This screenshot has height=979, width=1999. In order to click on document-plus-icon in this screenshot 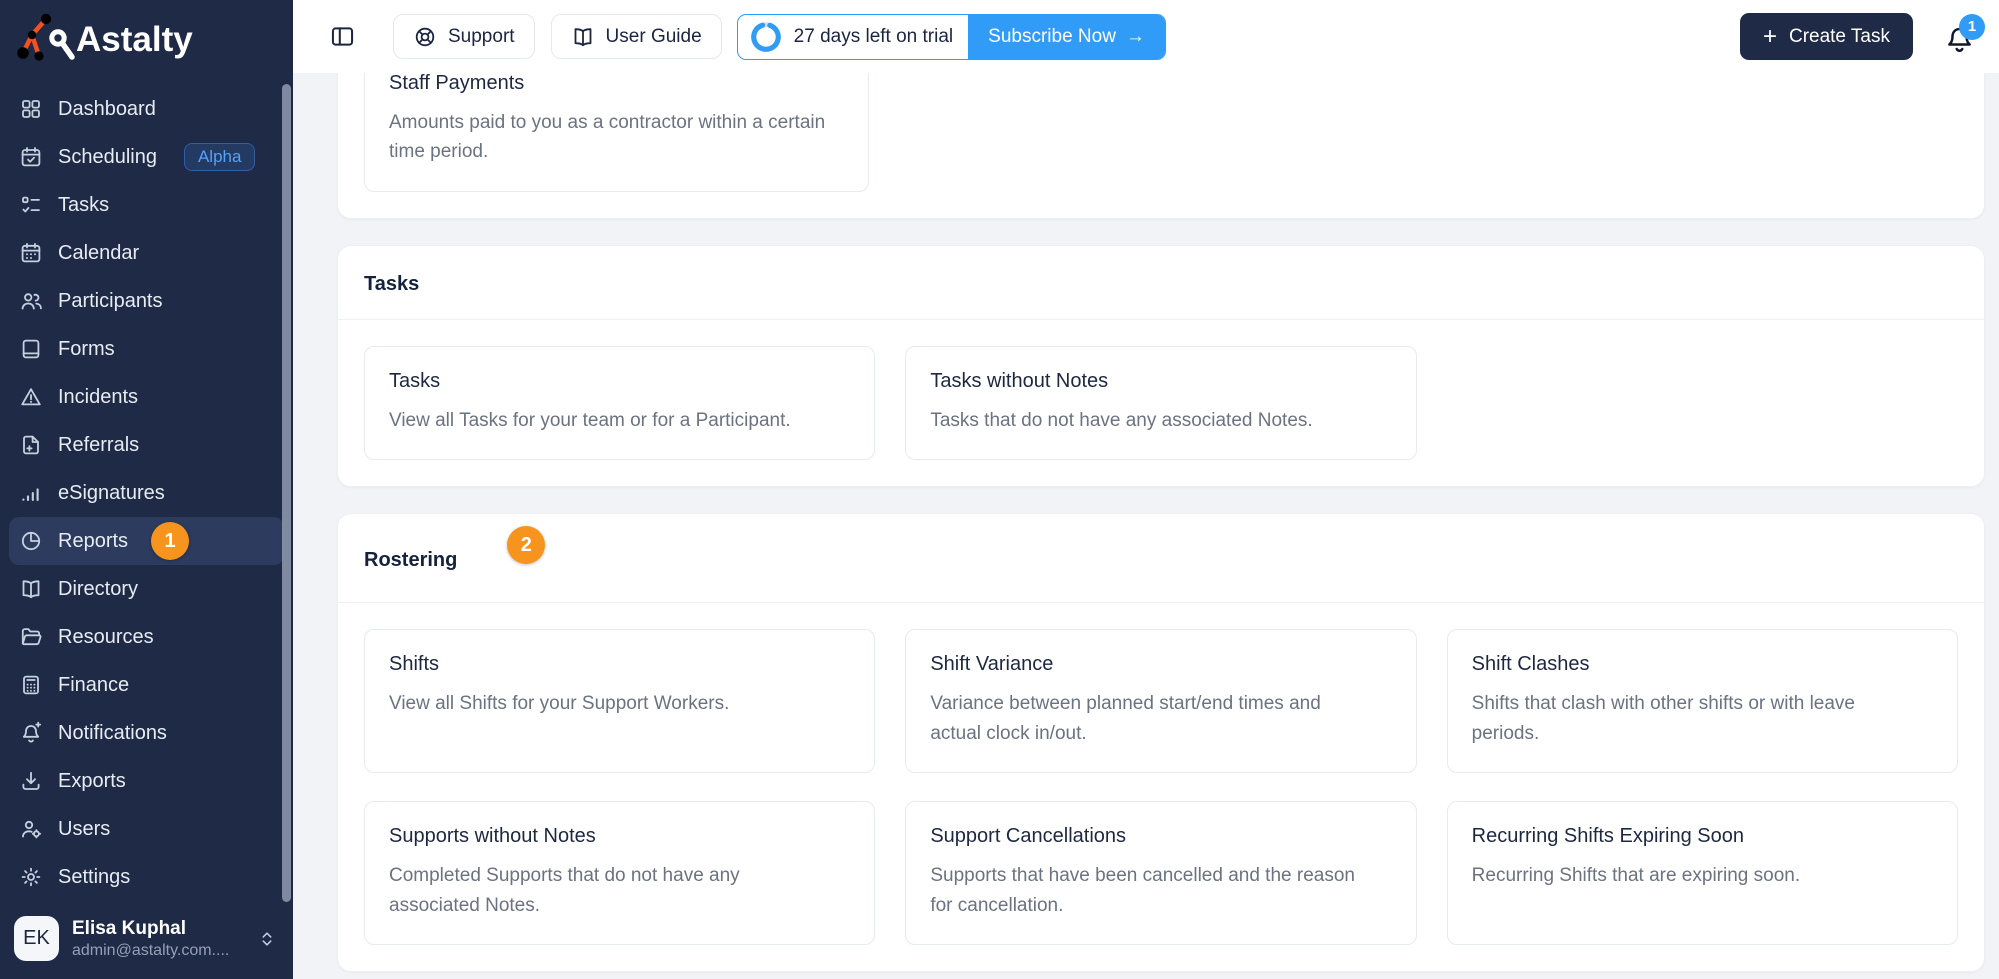, I will do `click(31, 445)`.